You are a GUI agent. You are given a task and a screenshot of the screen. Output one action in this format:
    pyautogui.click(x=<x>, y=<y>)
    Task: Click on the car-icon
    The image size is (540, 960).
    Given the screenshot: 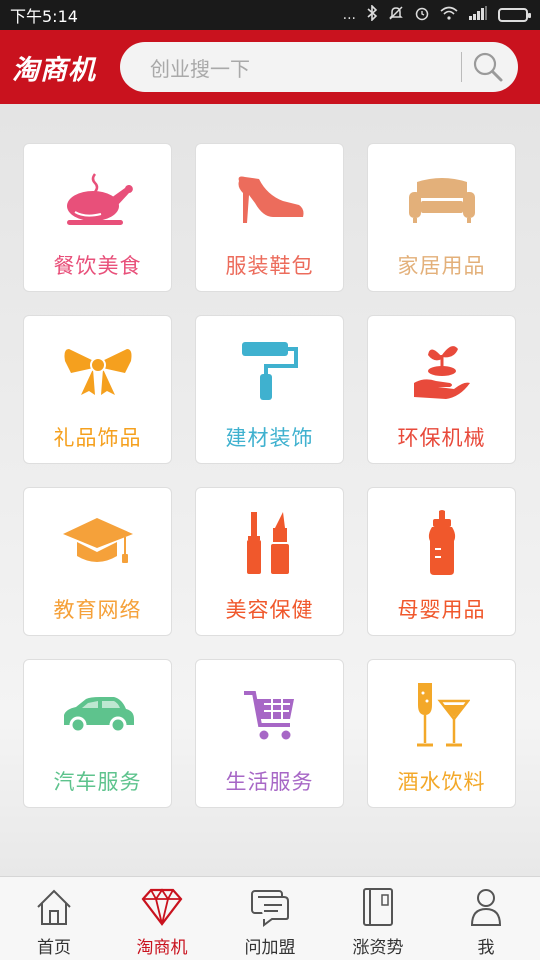 What is the action you would take?
    pyautogui.click(x=98, y=715)
    